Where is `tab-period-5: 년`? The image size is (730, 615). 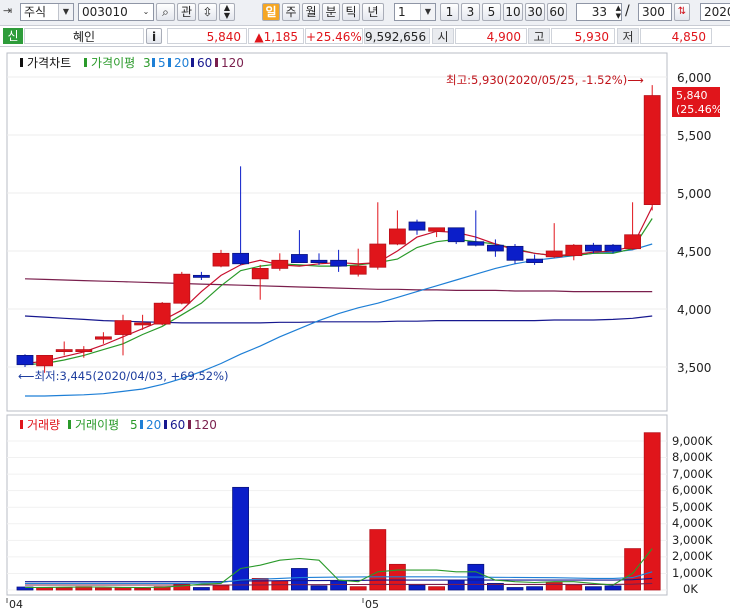 tab-period-5: 년 is located at coordinates (373, 12).